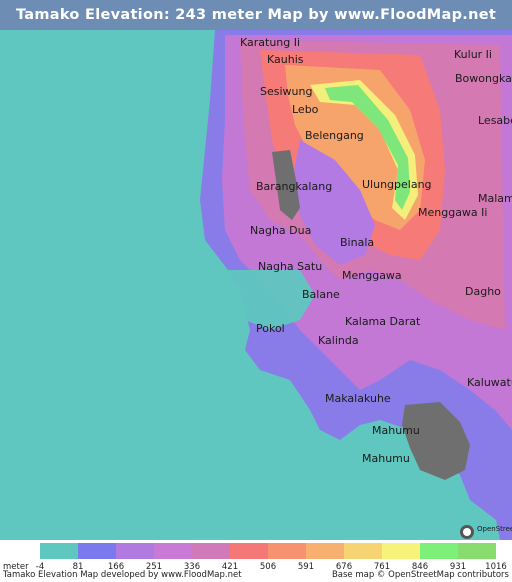  What do you see at coordinates (285, 59) in the screenshot?
I see `place-label: Kauhis` at bounding box center [285, 59].